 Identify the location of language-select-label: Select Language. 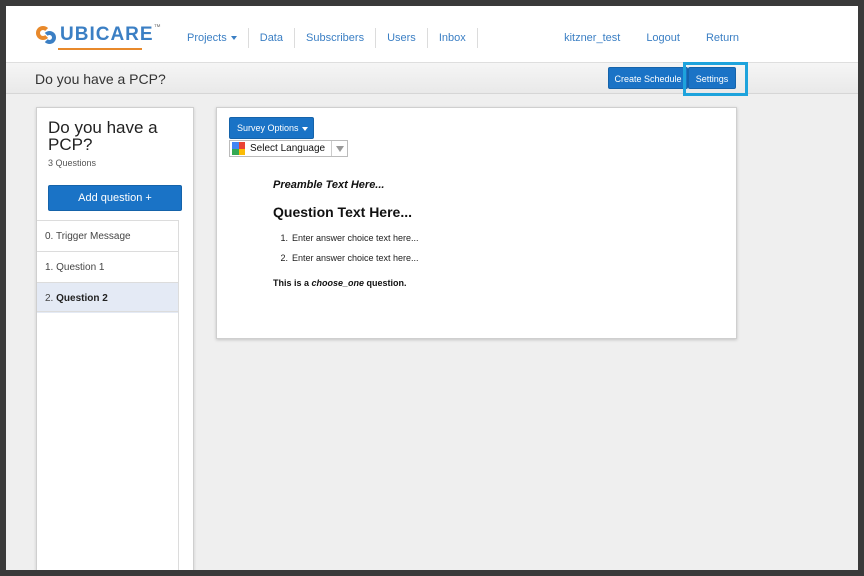
(288, 148).